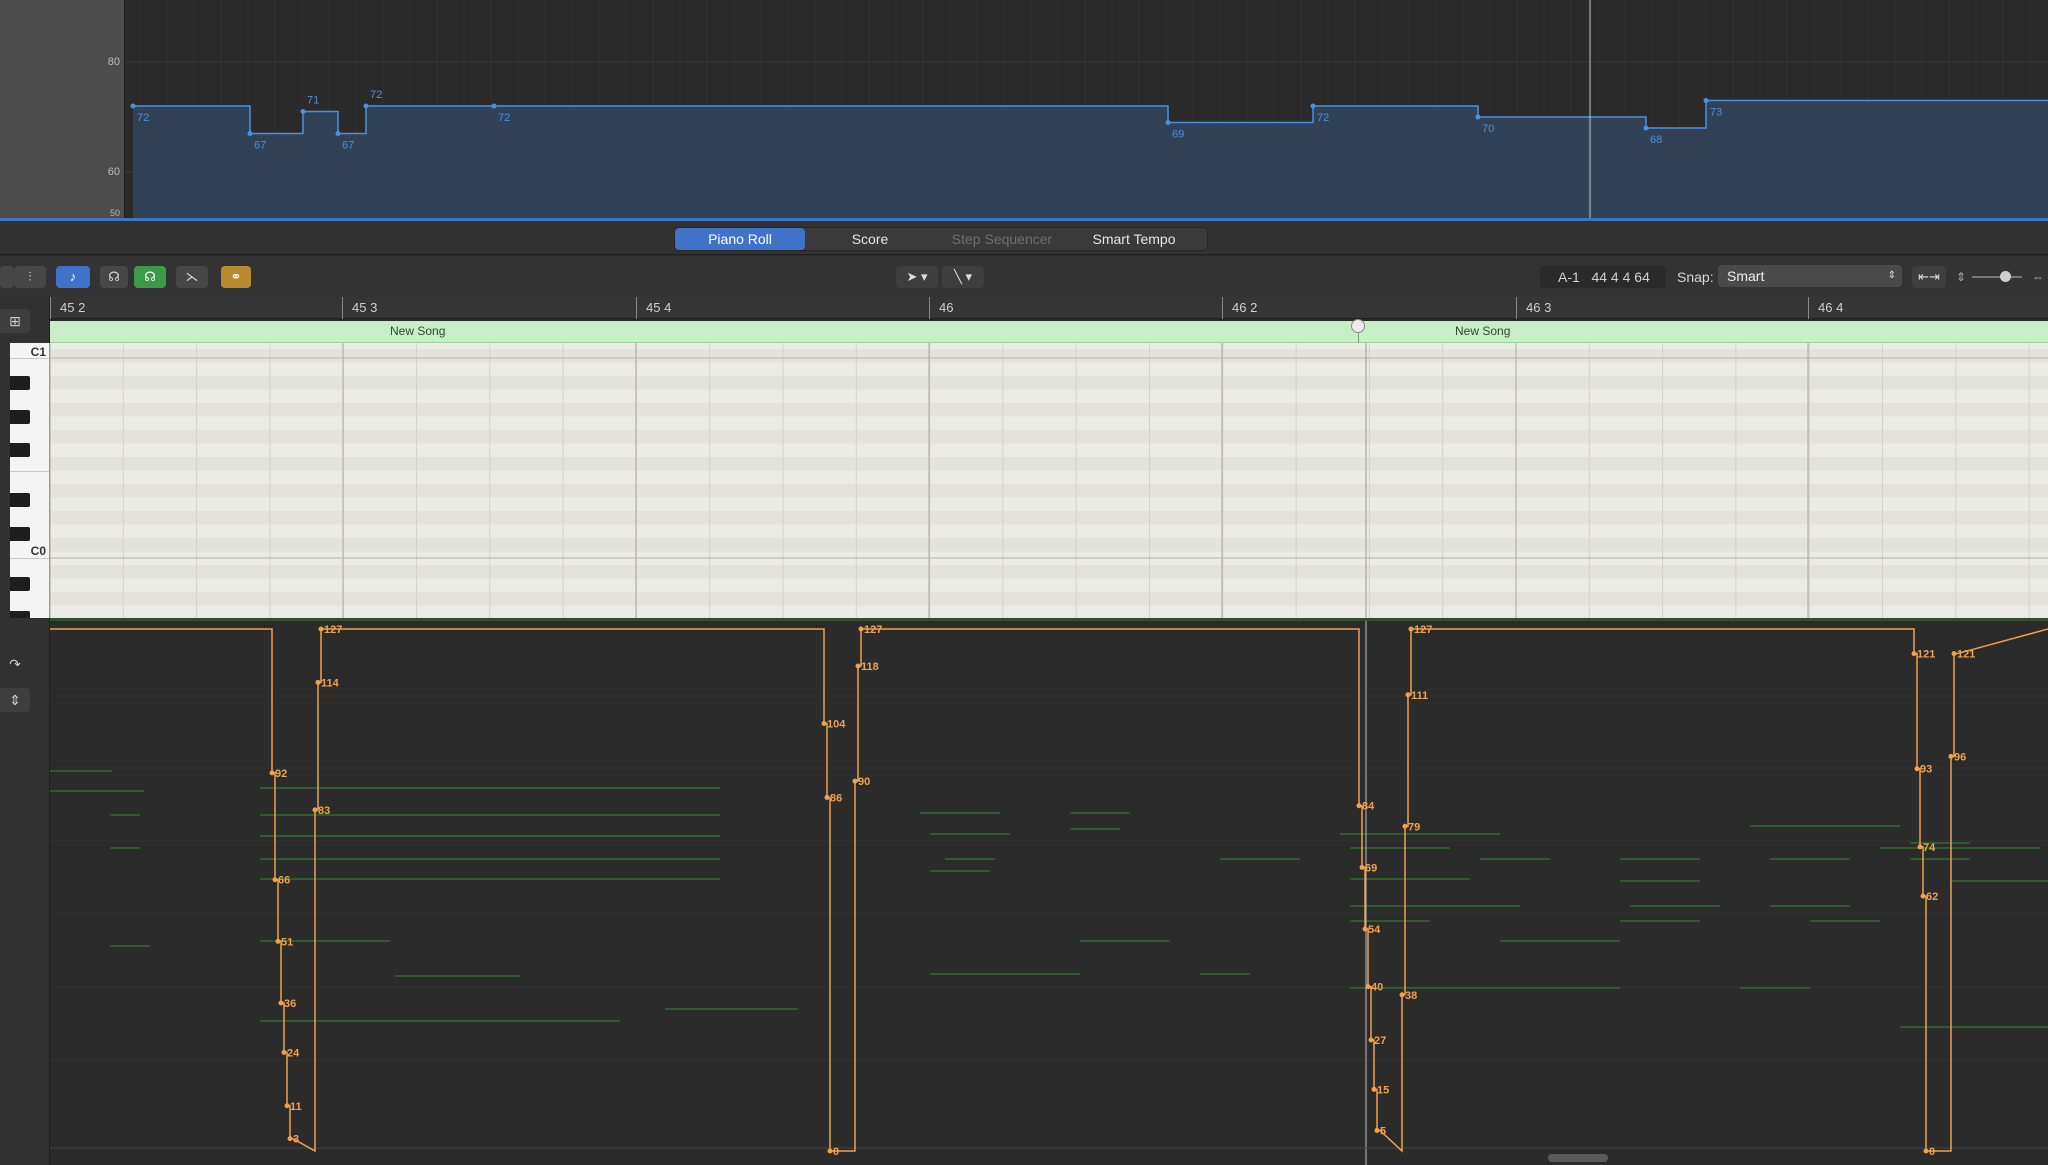 The height and width of the screenshot is (1165, 2048). Describe the element at coordinates (15, 700) in the screenshot. I see `lane-select-icon: ⇕` at that location.